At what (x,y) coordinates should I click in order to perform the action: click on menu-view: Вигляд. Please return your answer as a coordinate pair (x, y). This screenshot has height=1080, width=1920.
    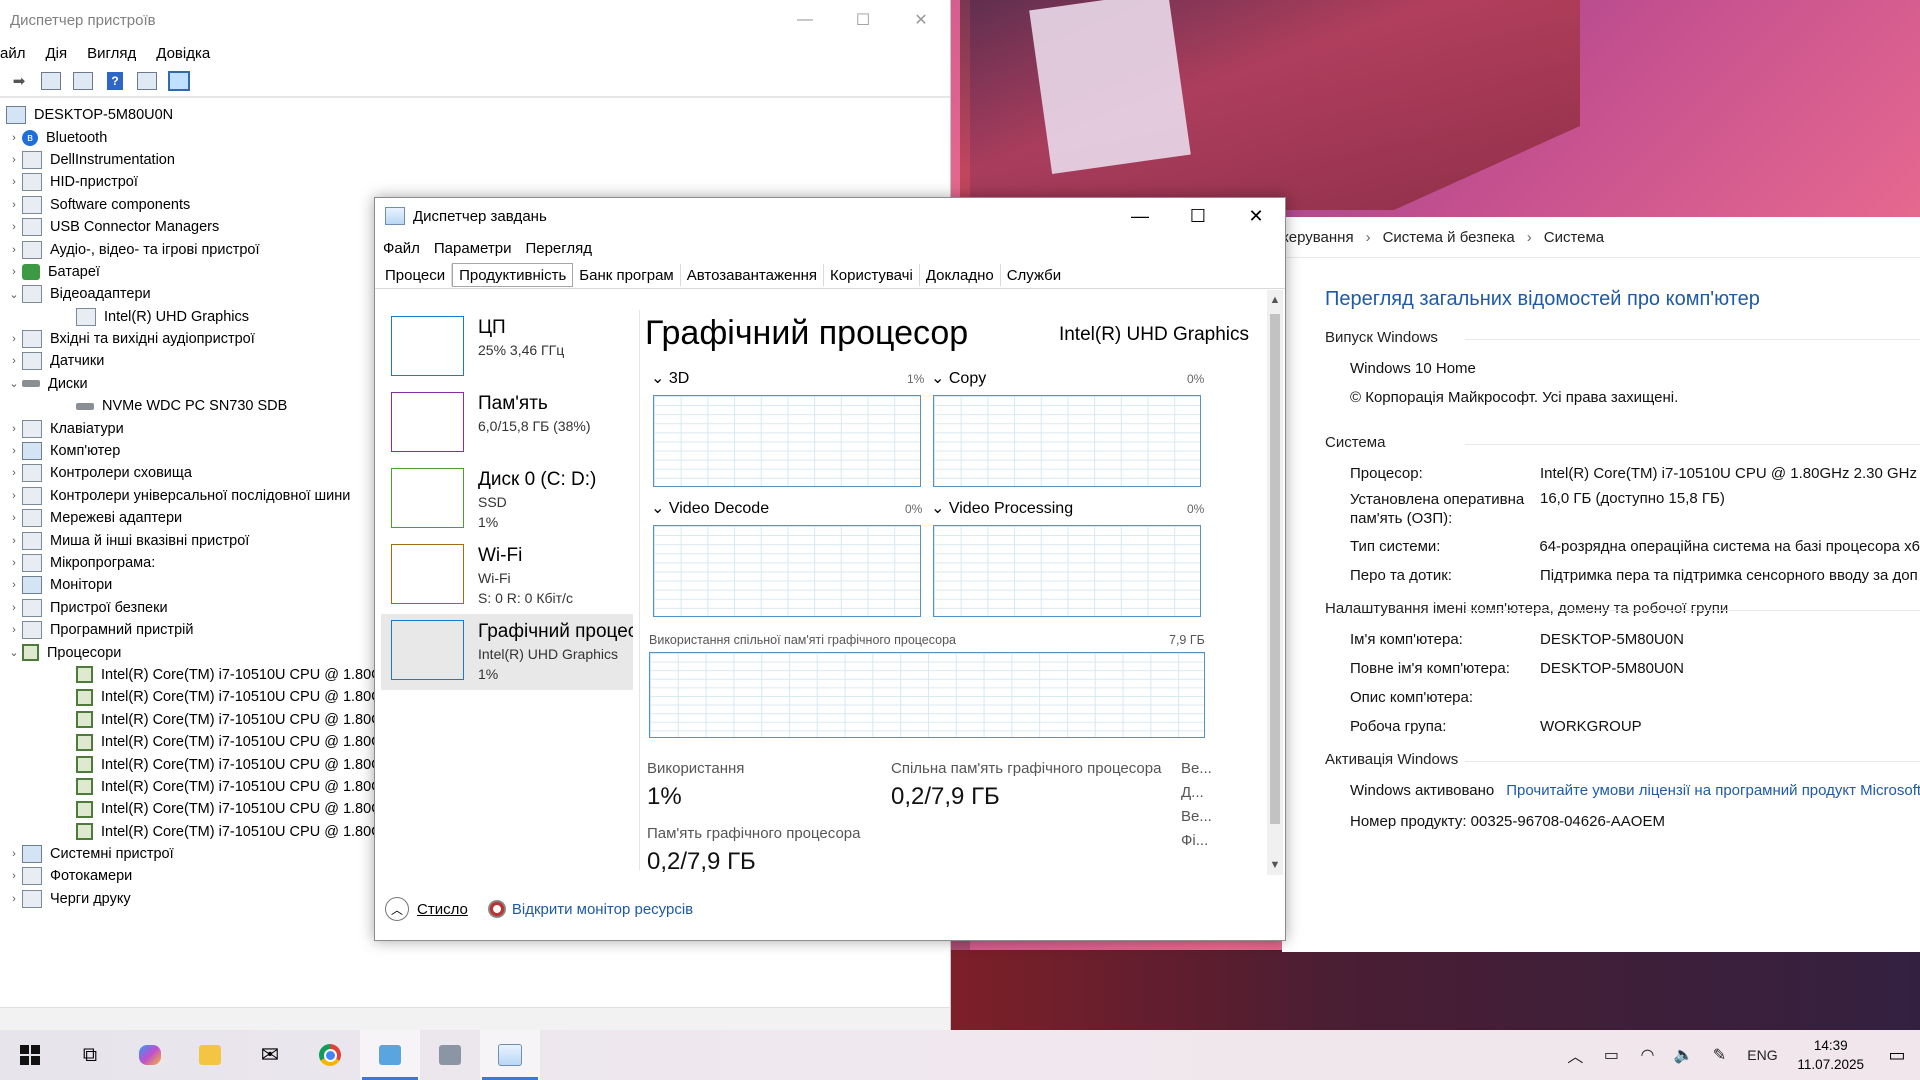
    Looking at the image, I should click on (111, 53).